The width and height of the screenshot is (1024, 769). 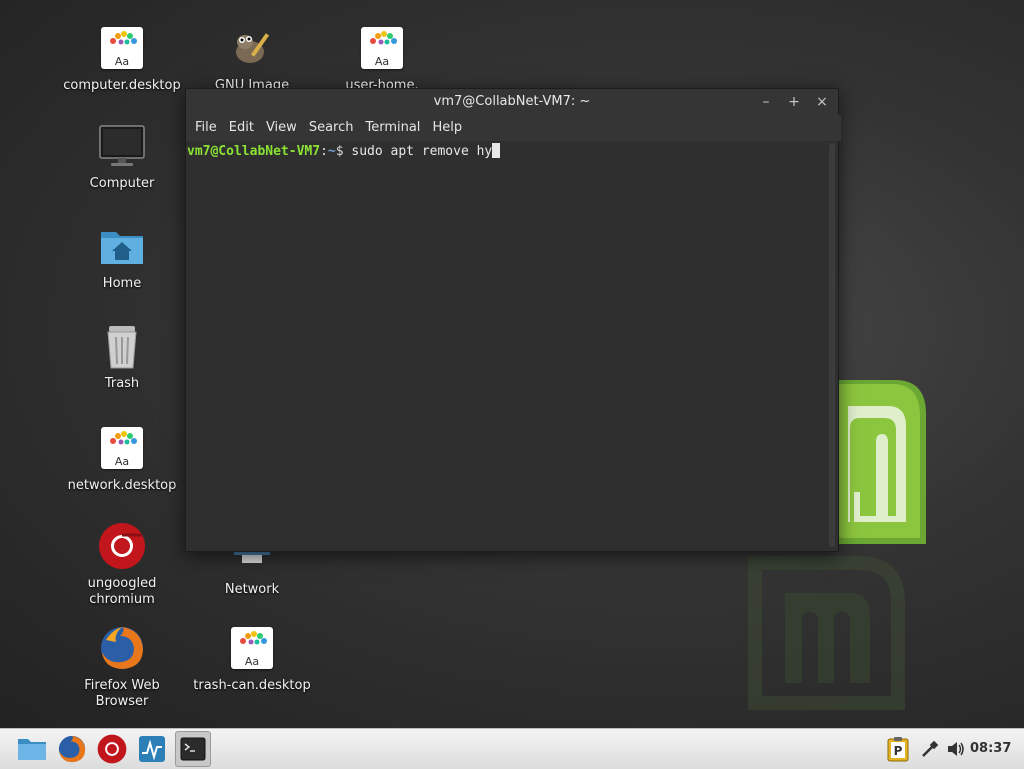 I want to click on svg-text: P, so click(x=898, y=751).